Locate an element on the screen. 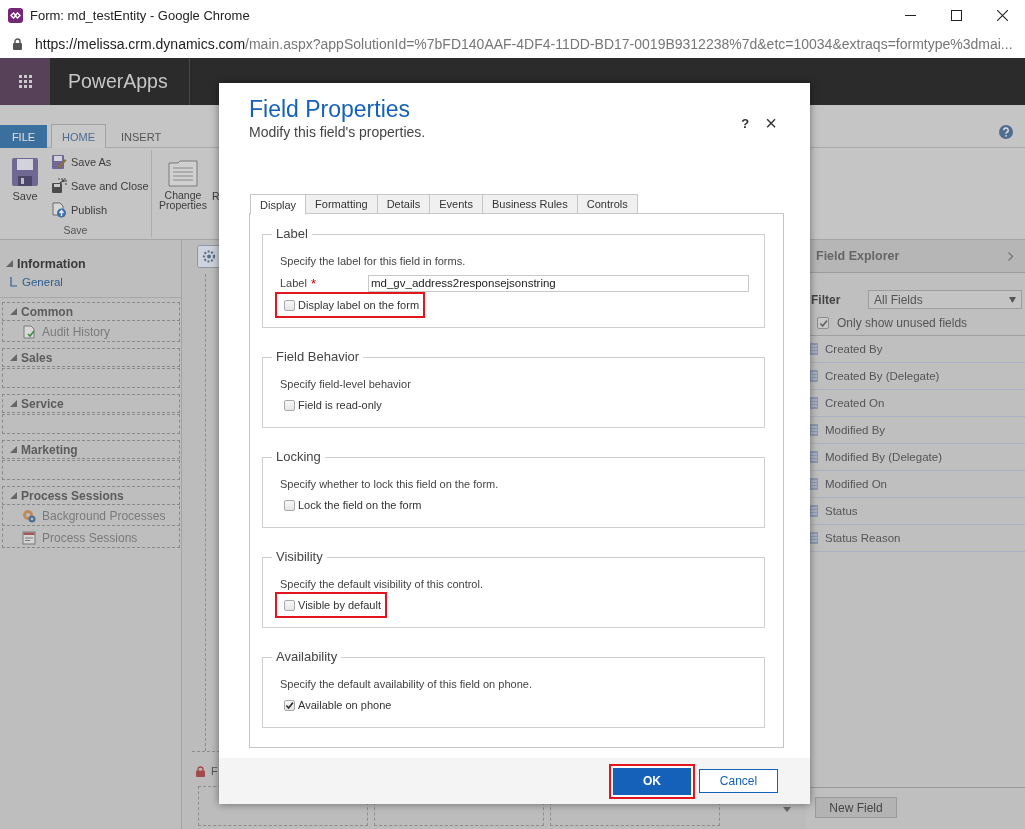 The image size is (1025, 829). ribbon-button-label: Save is located at coordinates (25, 196).